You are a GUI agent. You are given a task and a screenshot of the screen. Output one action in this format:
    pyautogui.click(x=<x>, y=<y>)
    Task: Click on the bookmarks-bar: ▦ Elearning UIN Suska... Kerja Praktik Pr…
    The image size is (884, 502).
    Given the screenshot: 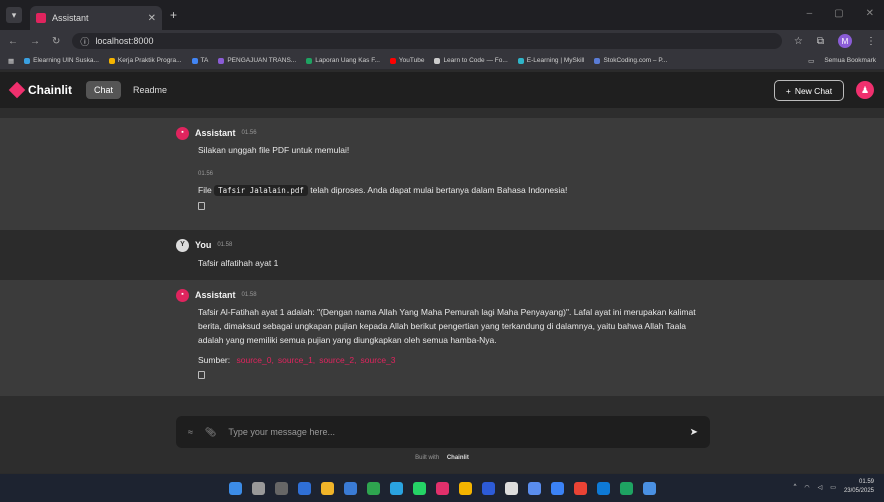 What is the action you would take?
    pyautogui.click(x=442, y=61)
    